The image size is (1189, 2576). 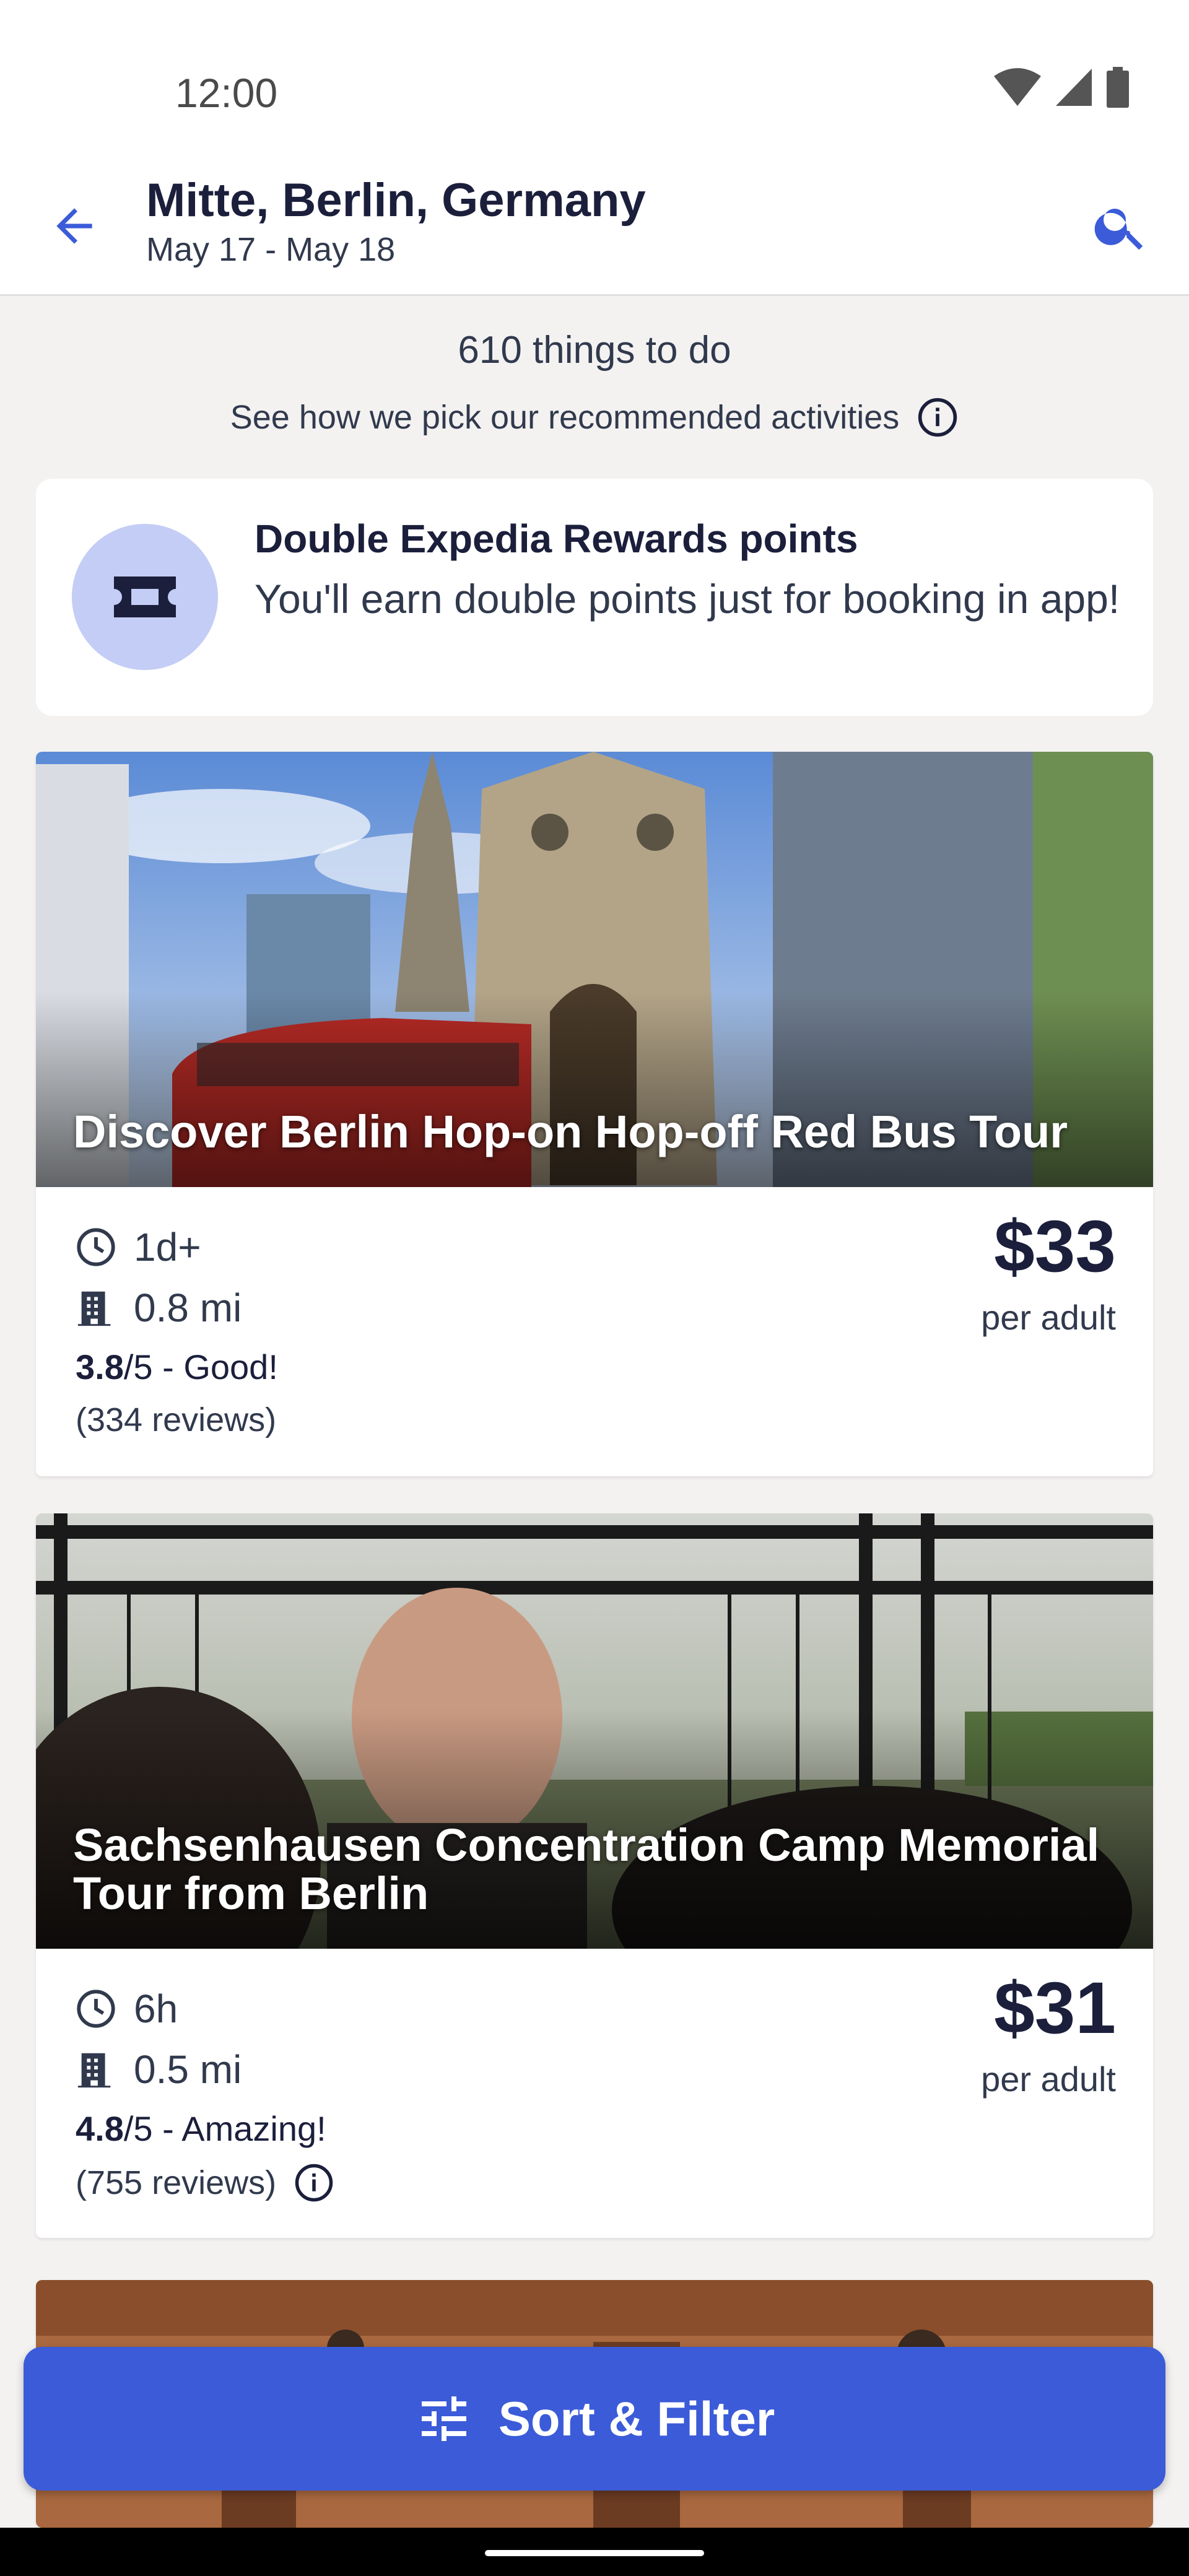 I want to click on activity-rating: 3.8/5 - Good!, so click(x=177, y=1367).